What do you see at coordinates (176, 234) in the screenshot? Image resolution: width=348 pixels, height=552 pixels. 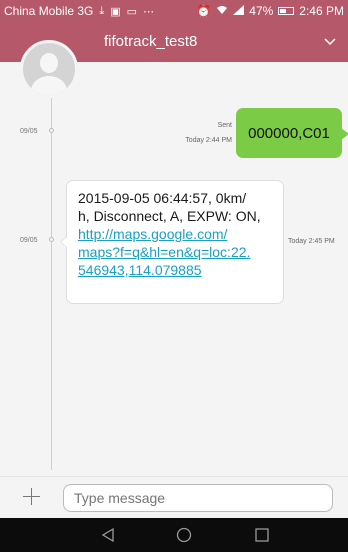 I see `map-link-line: http://maps.google.com/` at bounding box center [176, 234].